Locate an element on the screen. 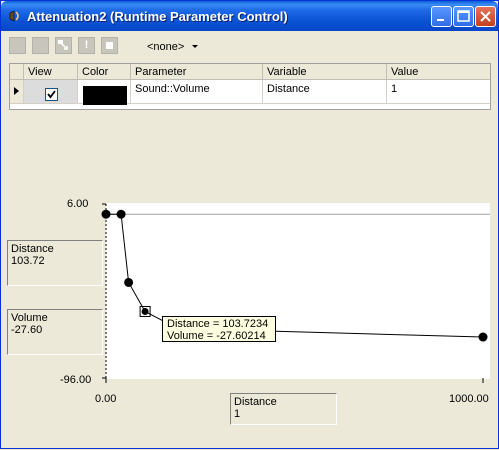 This screenshot has height=450, width=499. point-tooltip: Distance = 103.7234 Volume = -27.60214 is located at coordinates (219, 329).